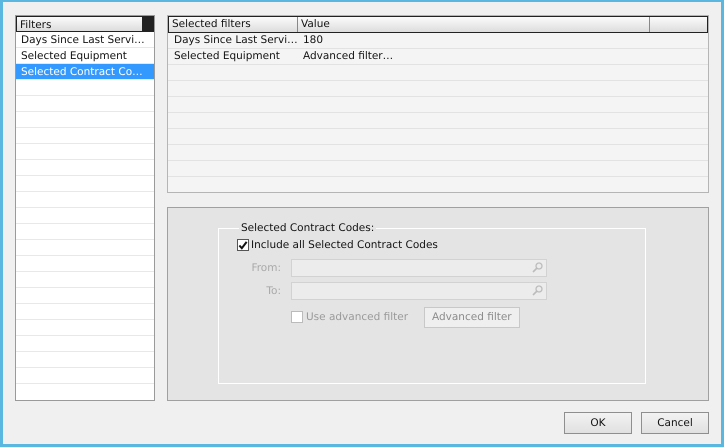 This screenshot has width=724, height=447. I want to click on column-header: Value, so click(474, 24).